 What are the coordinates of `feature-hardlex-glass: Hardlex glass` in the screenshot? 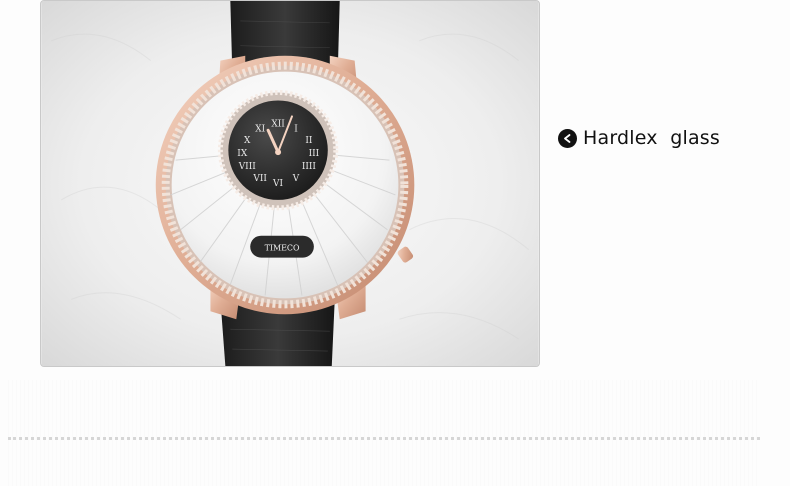 It's located at (639, 138).